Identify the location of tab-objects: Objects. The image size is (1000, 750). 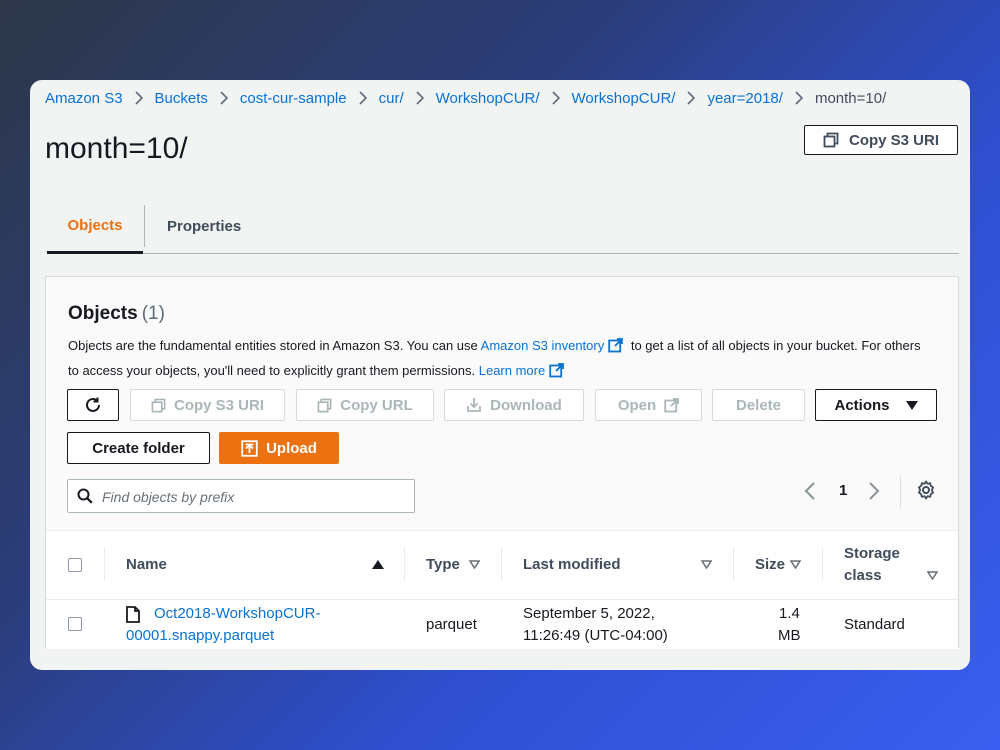
(95, 227).